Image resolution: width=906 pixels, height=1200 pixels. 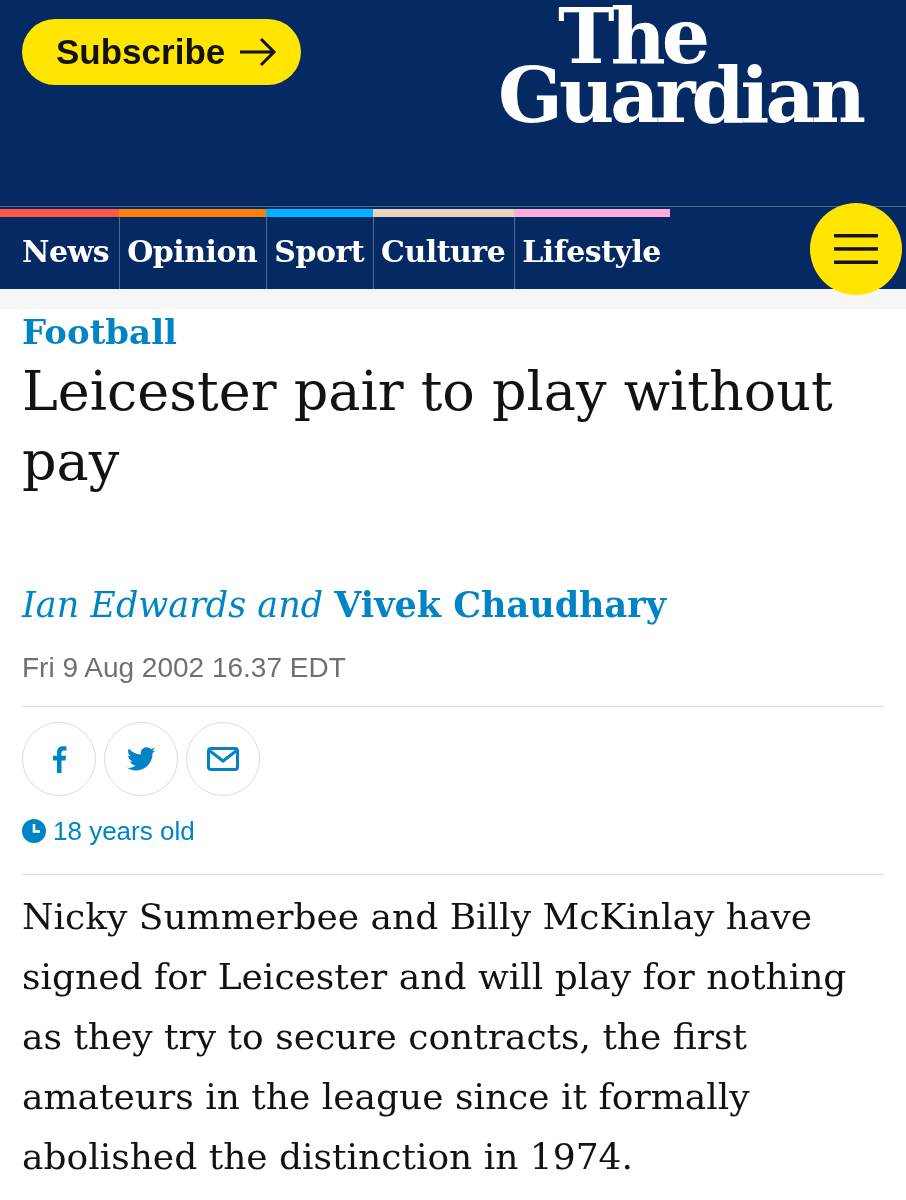 I want to click on nav-link: News, so click(x=60, y=253).